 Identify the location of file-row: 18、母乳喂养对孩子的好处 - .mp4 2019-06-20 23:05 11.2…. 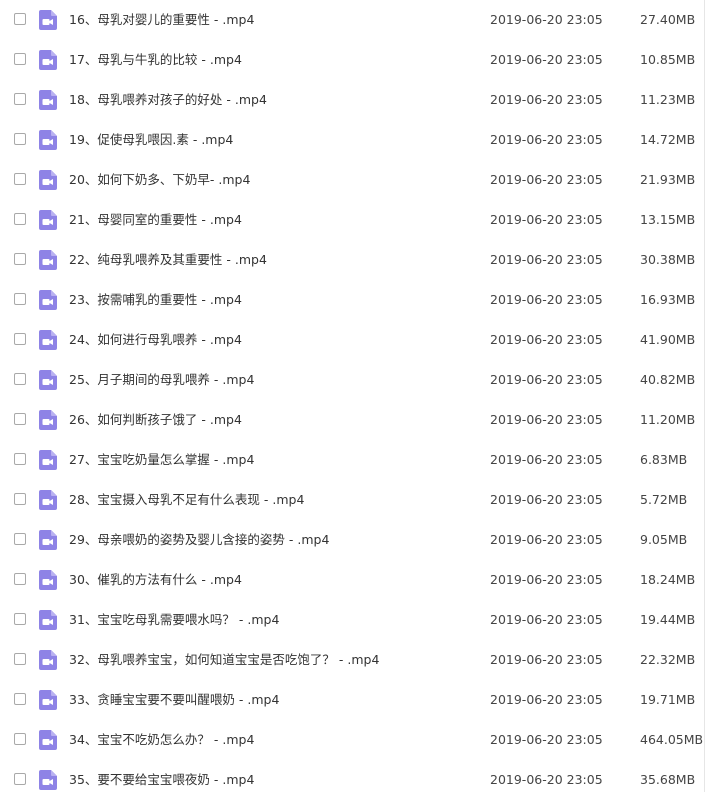
(352, 100).